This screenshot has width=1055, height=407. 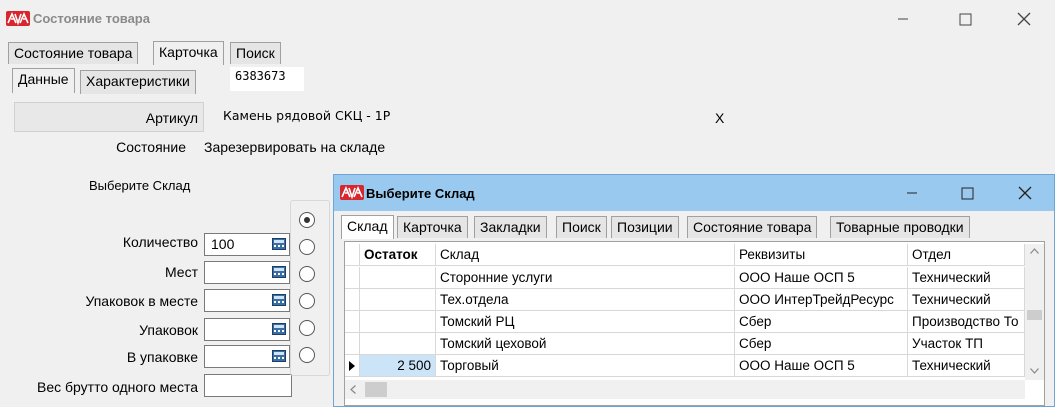 I want to click on dlg-tab-warehouse: Склад, so click(x=367, y=227).